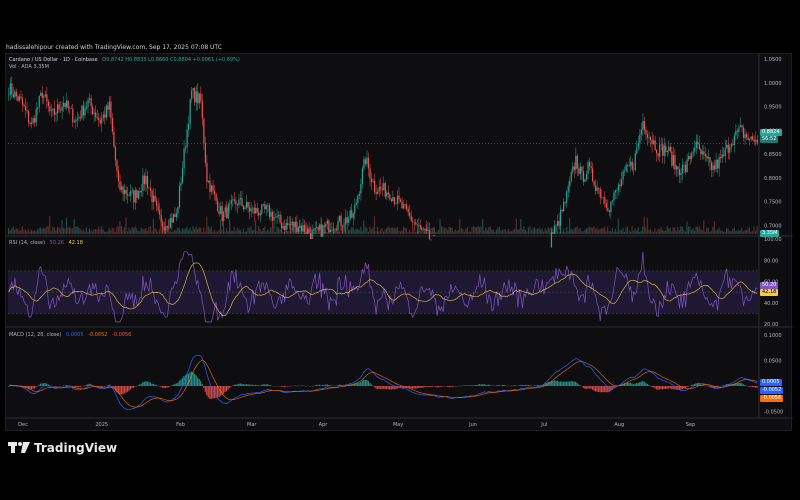 This screenshot has height=500, width=800. Describe the element at coordinates (62, 448) in the screenshot. I see `tradingview-logo: TradingView` at that location.